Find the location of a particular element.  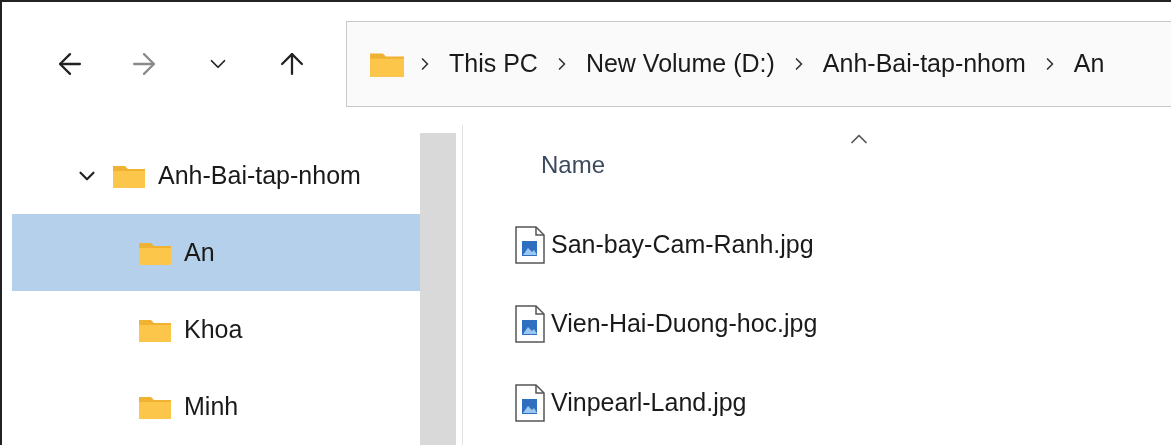

sidebar-item: Minh is located at coordinates (216, 406).